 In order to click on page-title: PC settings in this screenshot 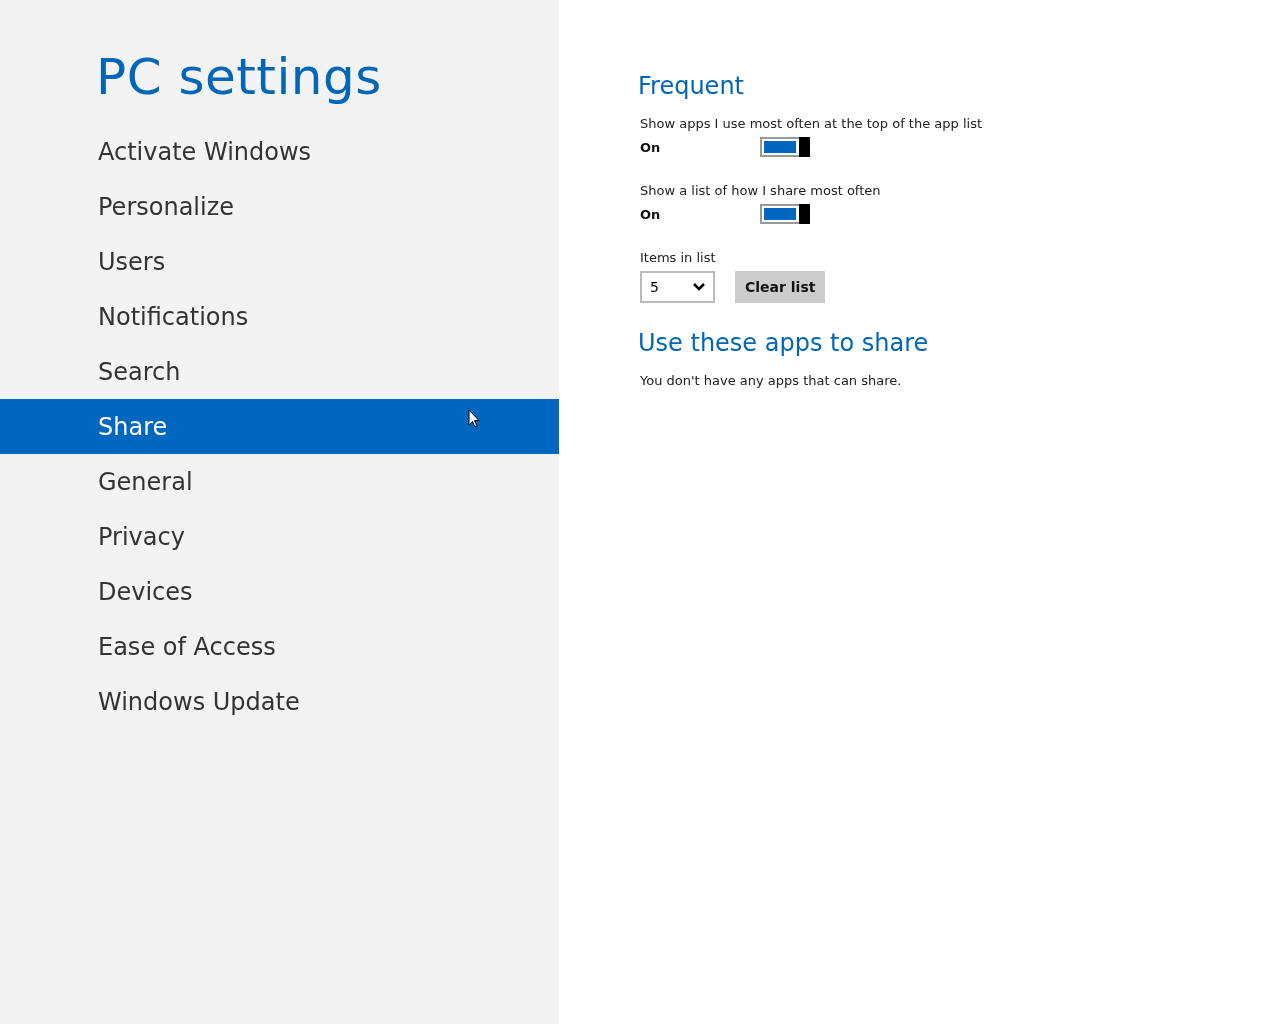, I will do `click(239, 77)`.